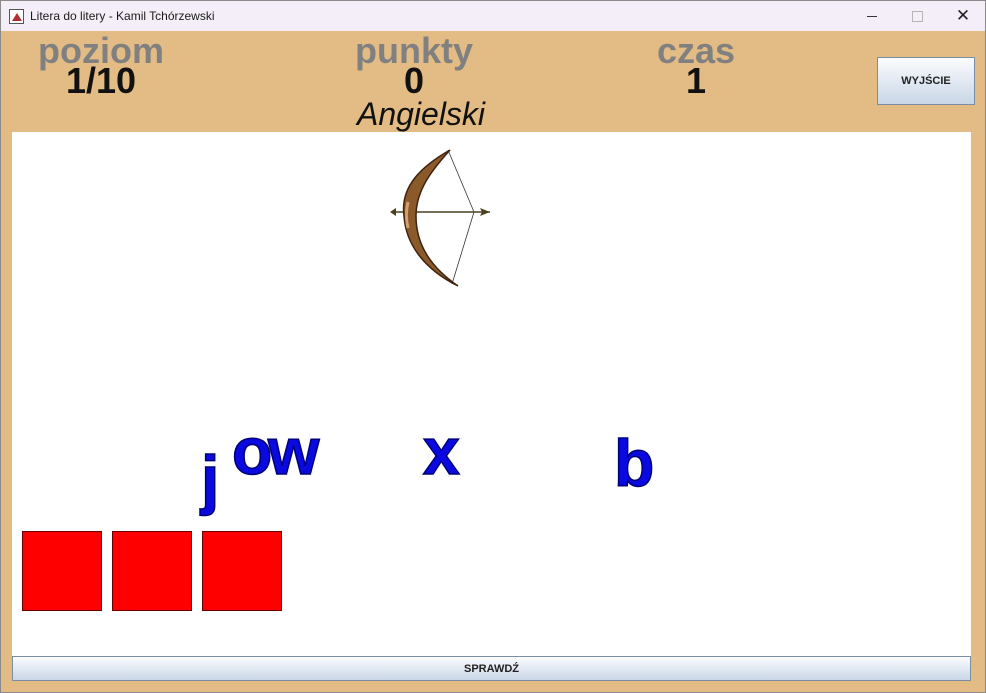 The width and height of the screenshot is (986, 693). What do you see at coordinates (491, 668) in the screenshot?
I see `check-button: SPRAWDŹ` at bounding box center [491, 668].